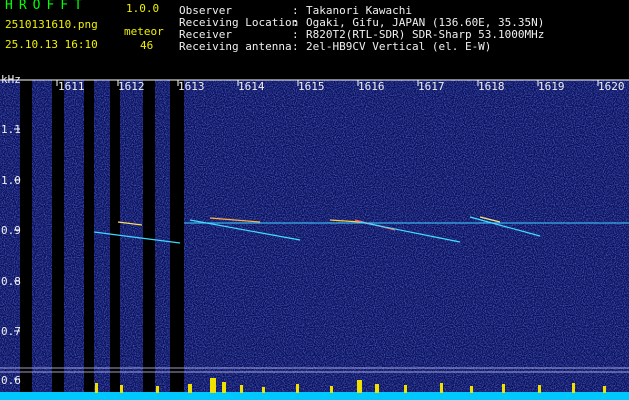 The height and width of the screenshot is (400, 629). What do you see at coordinates (11, 180) in the screenshot?
I see `y-tick-1-0: 1.0` at bounding box center [11, 180].